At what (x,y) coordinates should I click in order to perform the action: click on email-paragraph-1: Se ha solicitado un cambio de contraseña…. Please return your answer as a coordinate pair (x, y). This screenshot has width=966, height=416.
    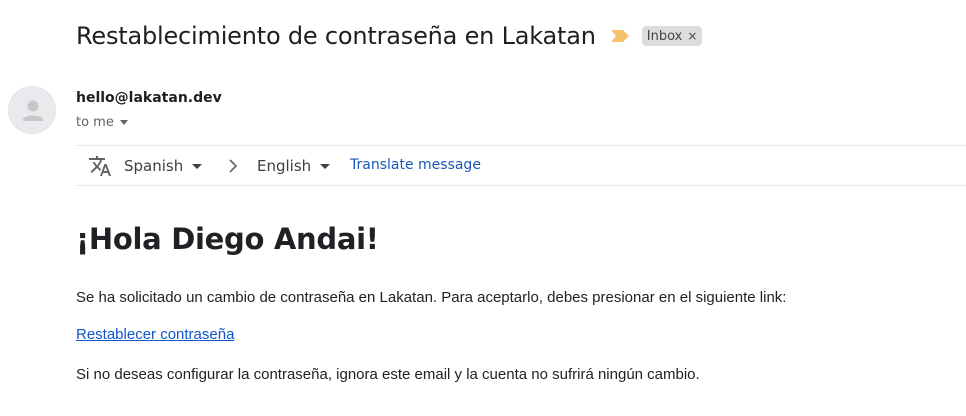
    Looking at the image, I should click on (431, 297).